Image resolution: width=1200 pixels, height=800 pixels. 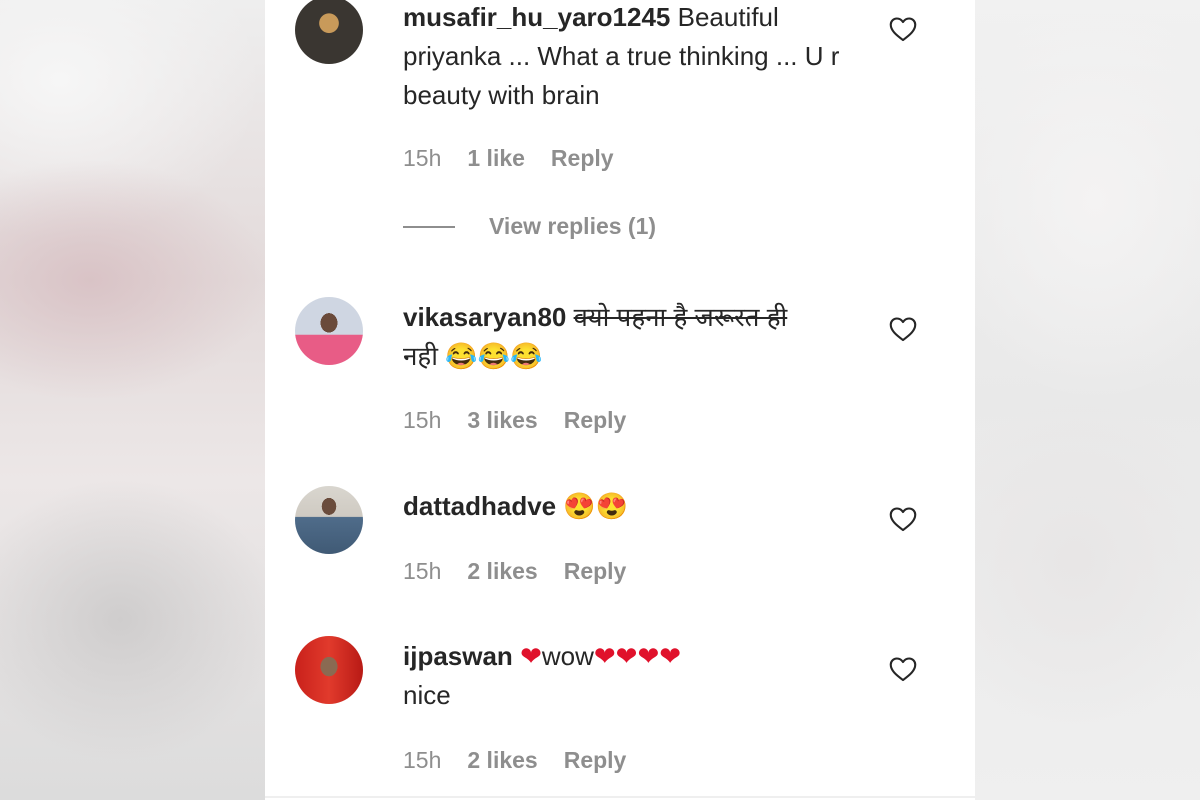 What do you see at coordinates (573, 226) in the screenshot?
I see `view-replies-label: View replies (1)` at bounding box center [573, 226].